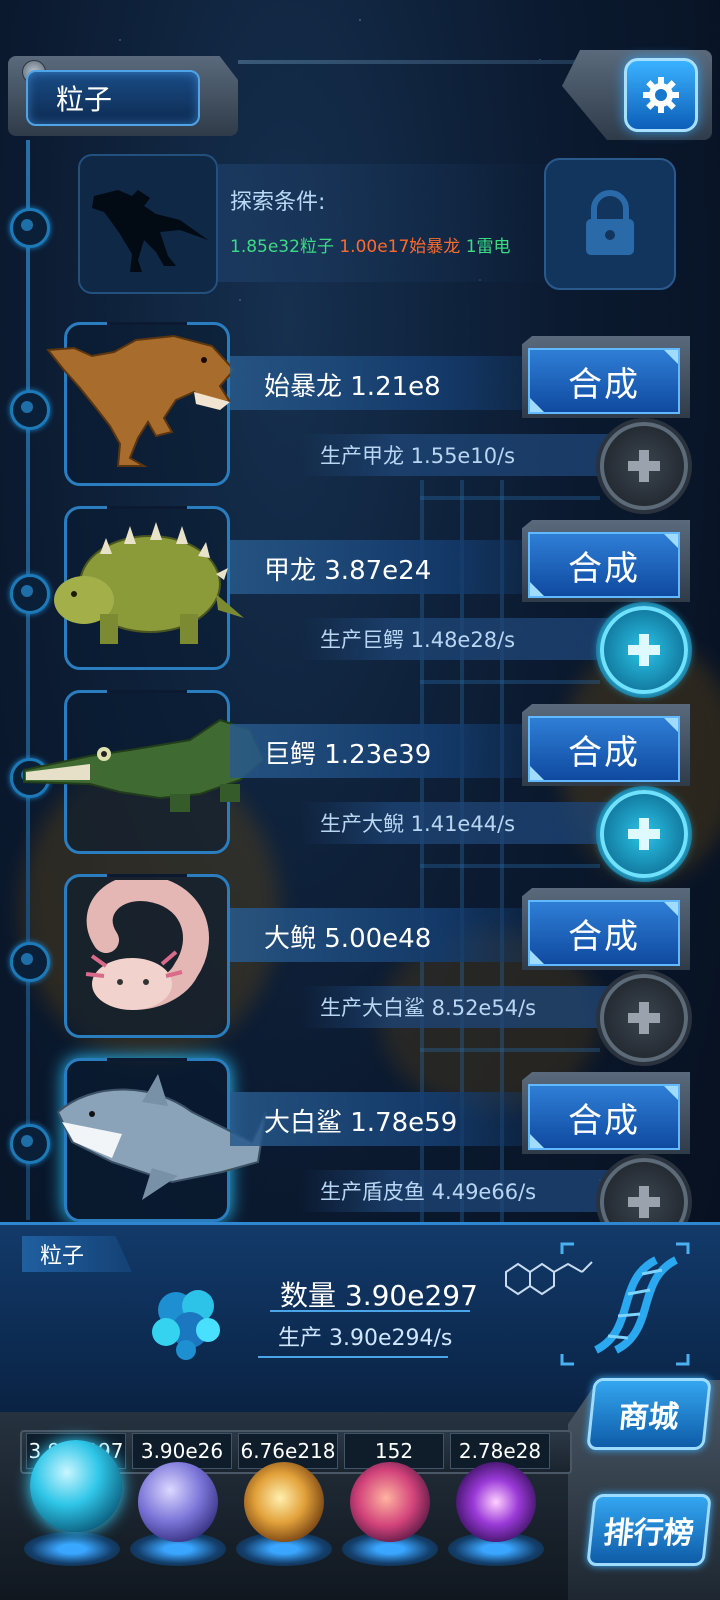  What do you see at coordinates (360, 968) in the screenshot?
I see `creature-row: 大鲵 5.00e48 生产大白鲨 8.52e54/s 合成` at bounding box center [360, 968].